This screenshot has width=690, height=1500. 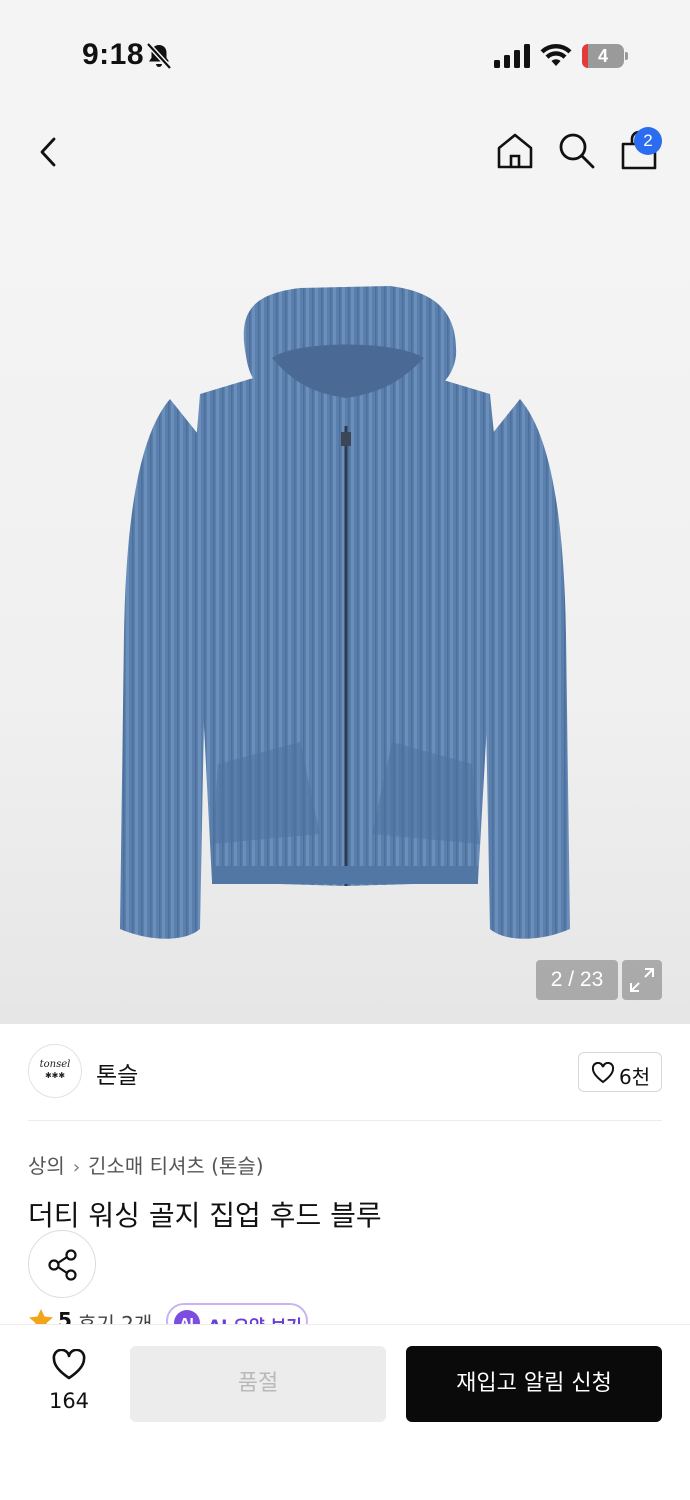 What do you see at coordinates (345, 55) in the screenshot?
I see `status-bar: 9:18 4` at bounding box center [345, 55].